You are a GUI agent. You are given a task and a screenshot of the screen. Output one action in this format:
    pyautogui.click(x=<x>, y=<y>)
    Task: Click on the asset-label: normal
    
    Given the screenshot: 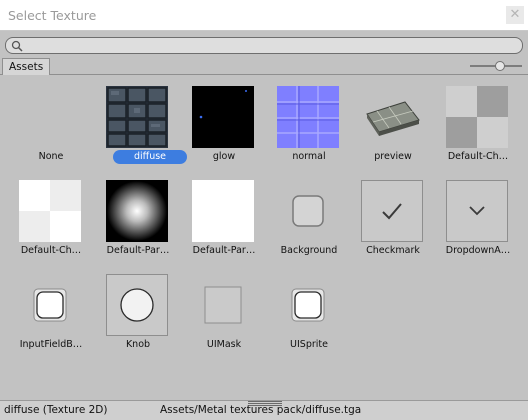 What is the action you would take?
    pyautogui.click(x=309, y=156)
    